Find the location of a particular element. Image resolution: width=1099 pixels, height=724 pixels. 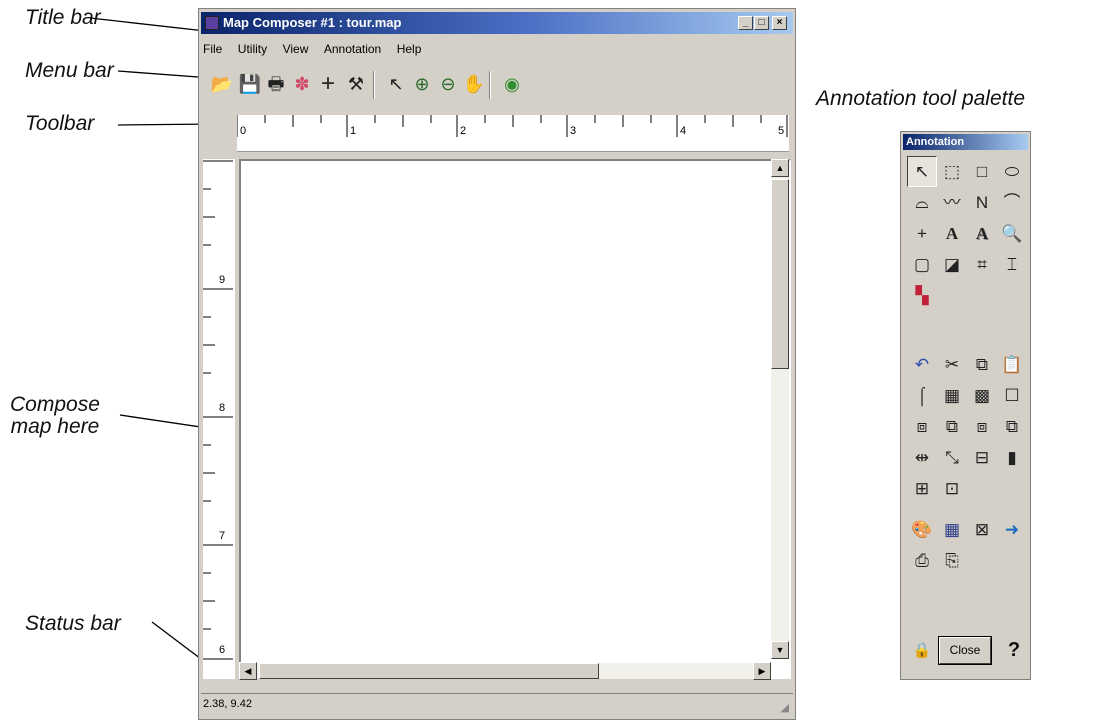

ruler-label: 4 is located at coordinates (683, 131).